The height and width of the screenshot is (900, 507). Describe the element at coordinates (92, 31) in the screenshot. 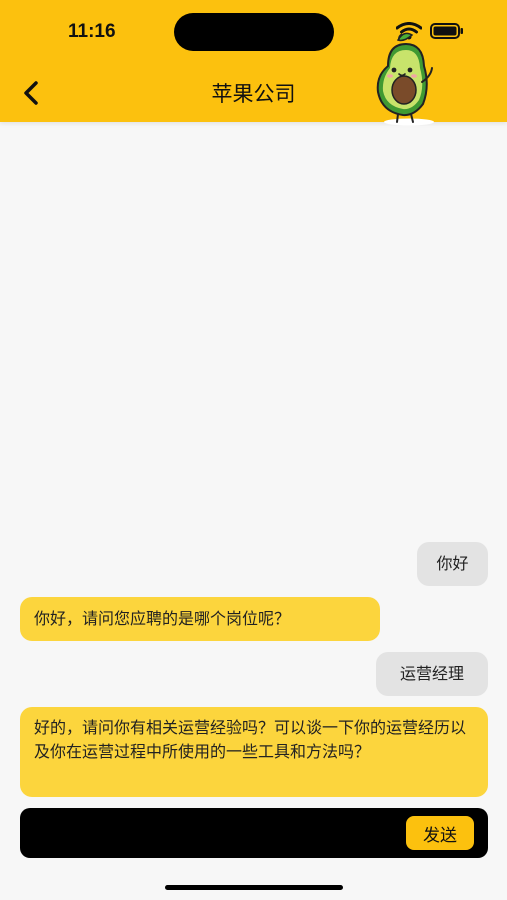

I see `status-time: 11:16` at that location.